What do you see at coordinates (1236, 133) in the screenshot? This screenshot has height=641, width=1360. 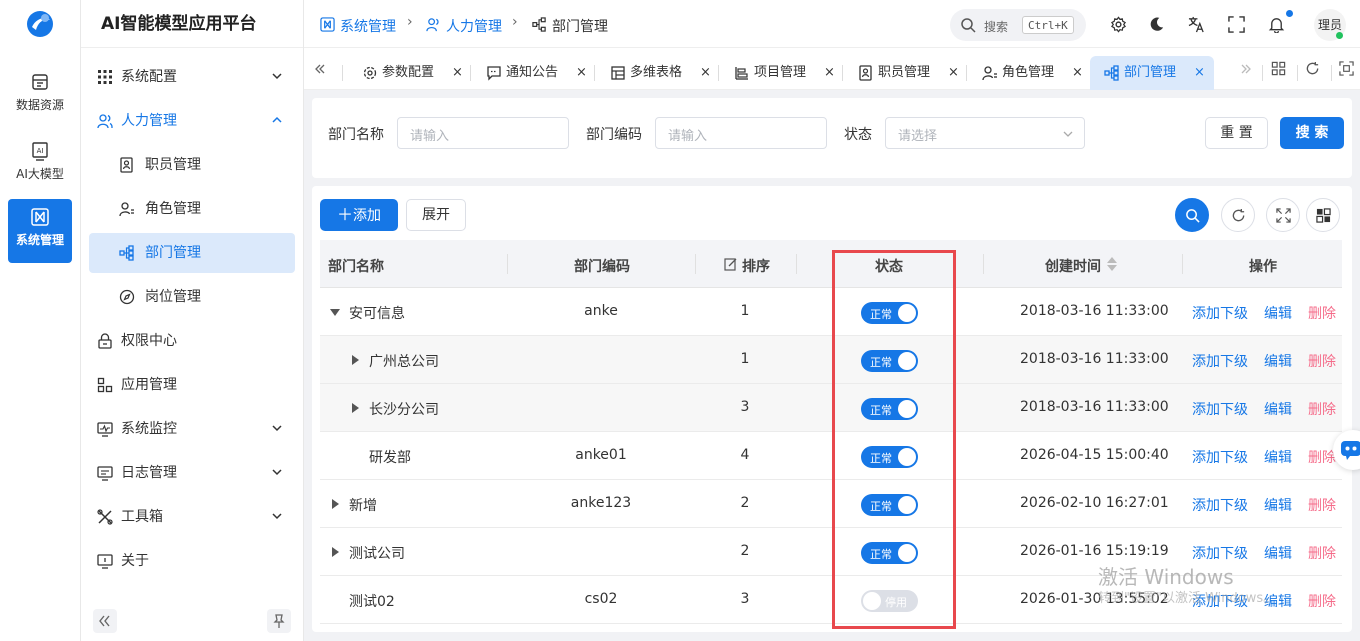 I see `reset-button: 重 置` at bounding box center [1236, 133].